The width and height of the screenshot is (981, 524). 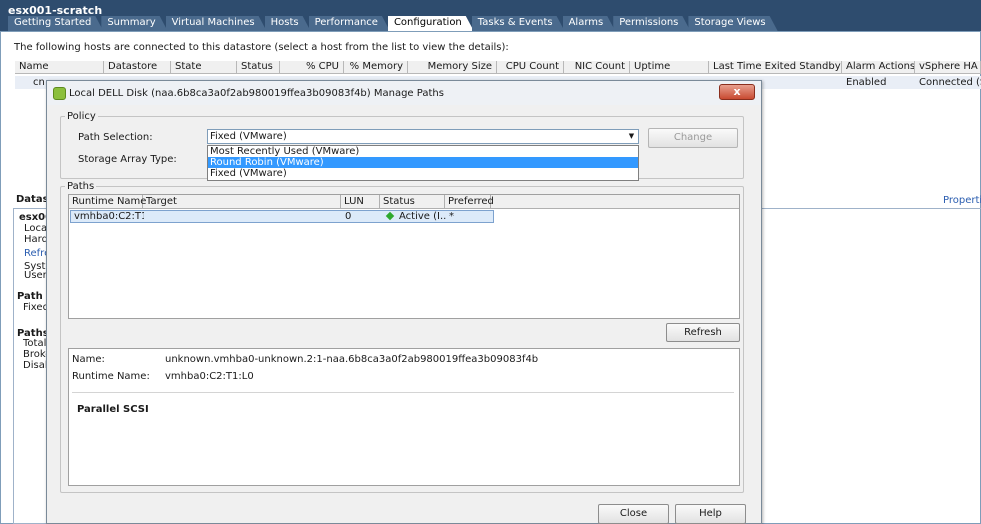 I want to click on option-round-robin: Round Robin (VMware), so click(x=423, y=162).